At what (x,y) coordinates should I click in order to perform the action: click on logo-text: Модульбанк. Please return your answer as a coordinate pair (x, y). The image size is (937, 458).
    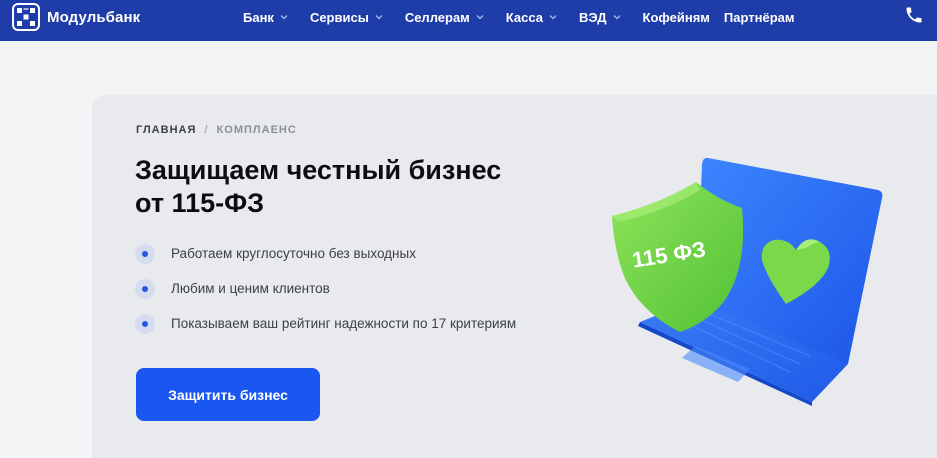
    Looking at the image, I should click on (94, 17).